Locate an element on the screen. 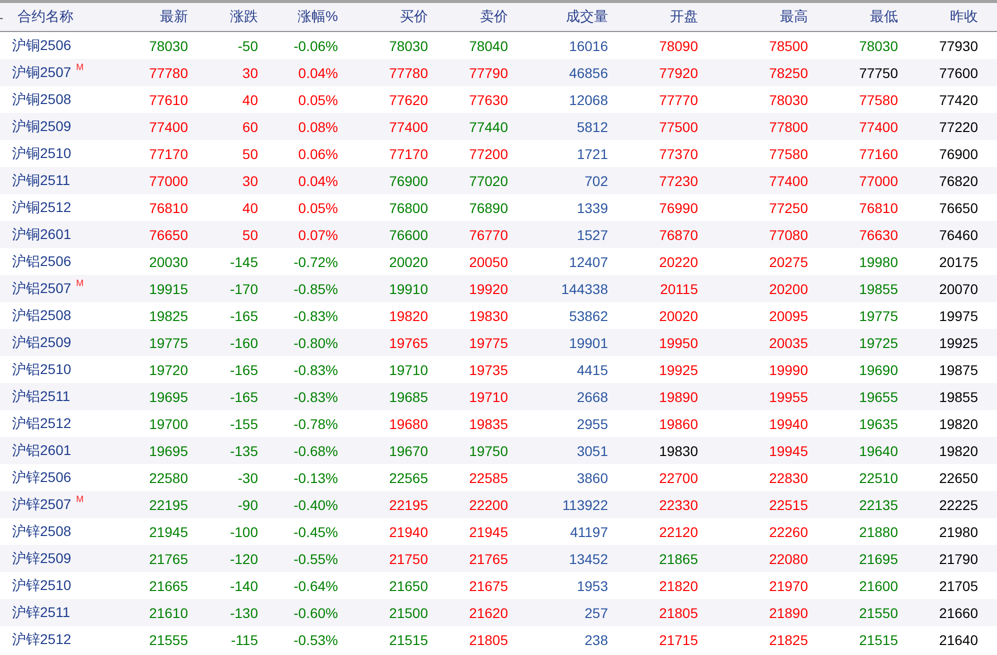 The width and height of the screenshot is (997, 655). table-cell: -0.68% is located at coordinates (316, 450).